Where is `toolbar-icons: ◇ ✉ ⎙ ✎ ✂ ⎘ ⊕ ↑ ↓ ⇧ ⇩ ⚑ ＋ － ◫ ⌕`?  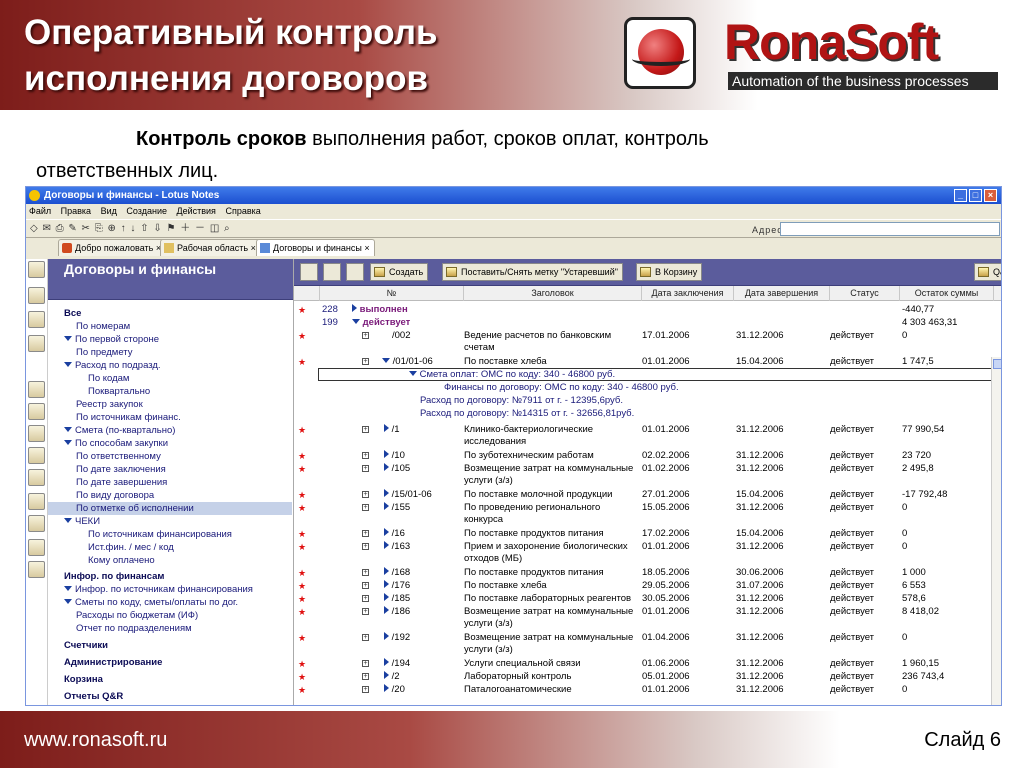
toolbar-icons: ◇ ✉ ⎙ ✎ ✂ ⎘ ⊕ ↑ ↓ ⇧ ⇩ ⚑ ＋ － ◫ ⌕ is located at coordinates (130, 228).